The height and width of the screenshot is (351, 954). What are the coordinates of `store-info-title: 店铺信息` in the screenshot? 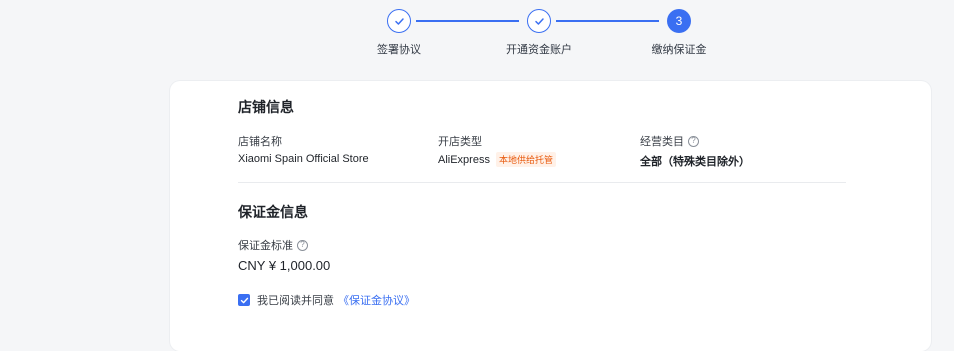 It's located at (266, 107).